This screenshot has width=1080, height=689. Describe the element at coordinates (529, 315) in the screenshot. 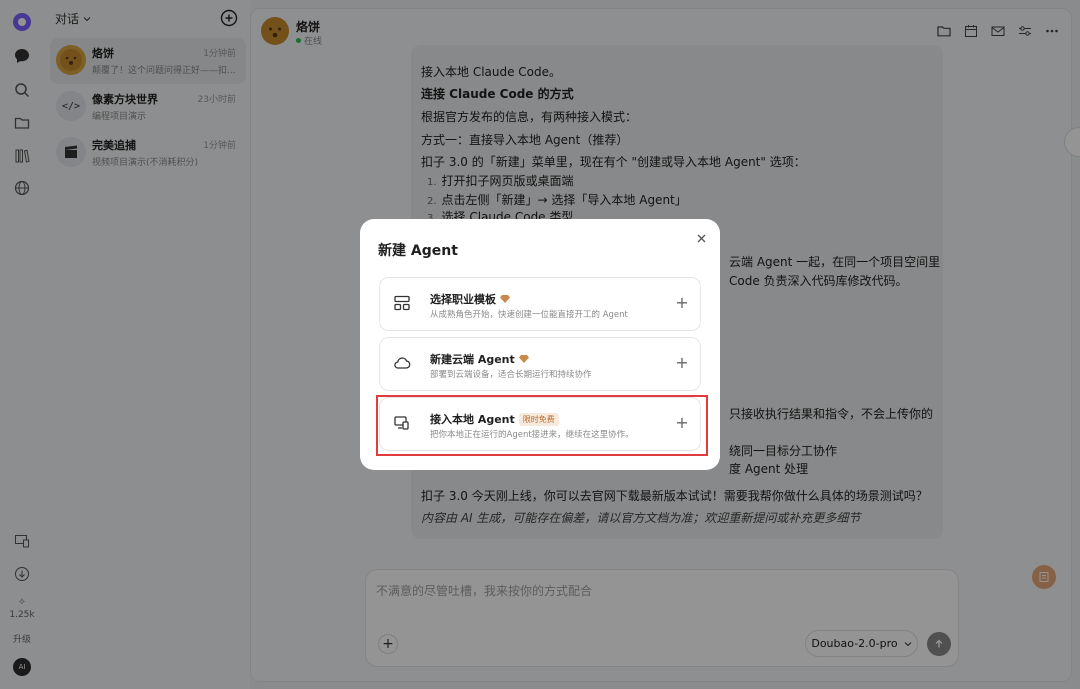

I see `option-description: 从成熟角色开始，快速创建一位能直接开工的 Agent` at that location.